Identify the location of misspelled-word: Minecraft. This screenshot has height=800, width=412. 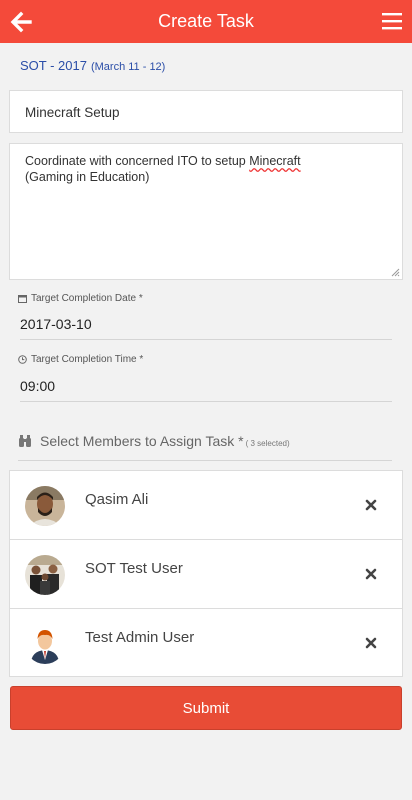
(275, 161).